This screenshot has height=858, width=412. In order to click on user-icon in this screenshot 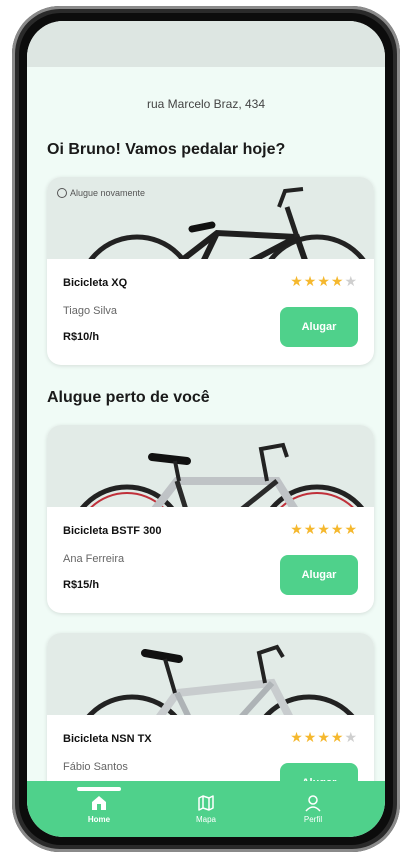, I will do `click(313, 803)`.